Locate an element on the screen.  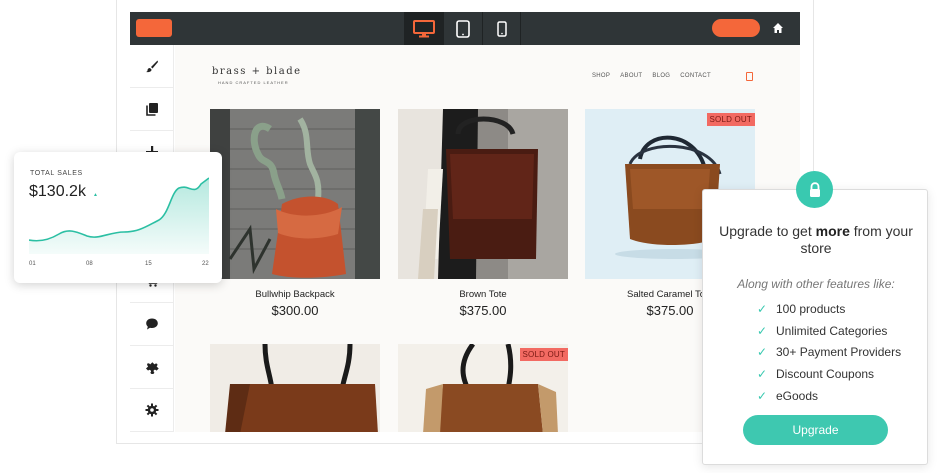
store-brand: brass + blade is located at coordinates (257, 71).